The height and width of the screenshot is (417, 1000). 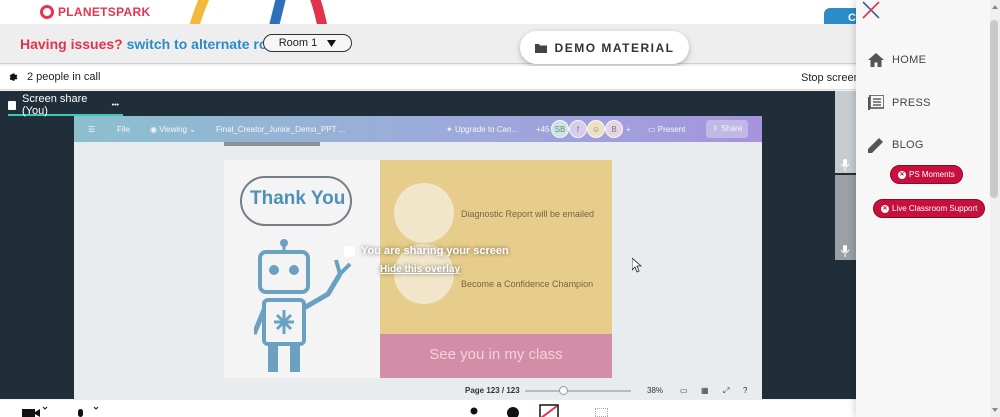 I want to click on menu-item-blog: BLOG, so click(x=896, y=145).